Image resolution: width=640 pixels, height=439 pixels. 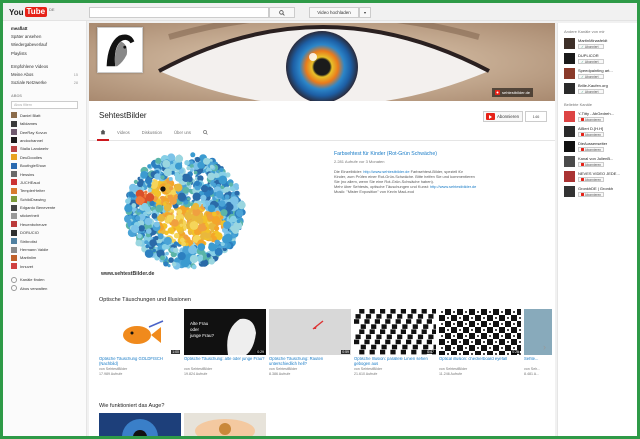 What do you see at coordinates (44, 233) in the screenshot?
I see `guide-subscription-item: DORUCIO` at bounding box center [44, 233].